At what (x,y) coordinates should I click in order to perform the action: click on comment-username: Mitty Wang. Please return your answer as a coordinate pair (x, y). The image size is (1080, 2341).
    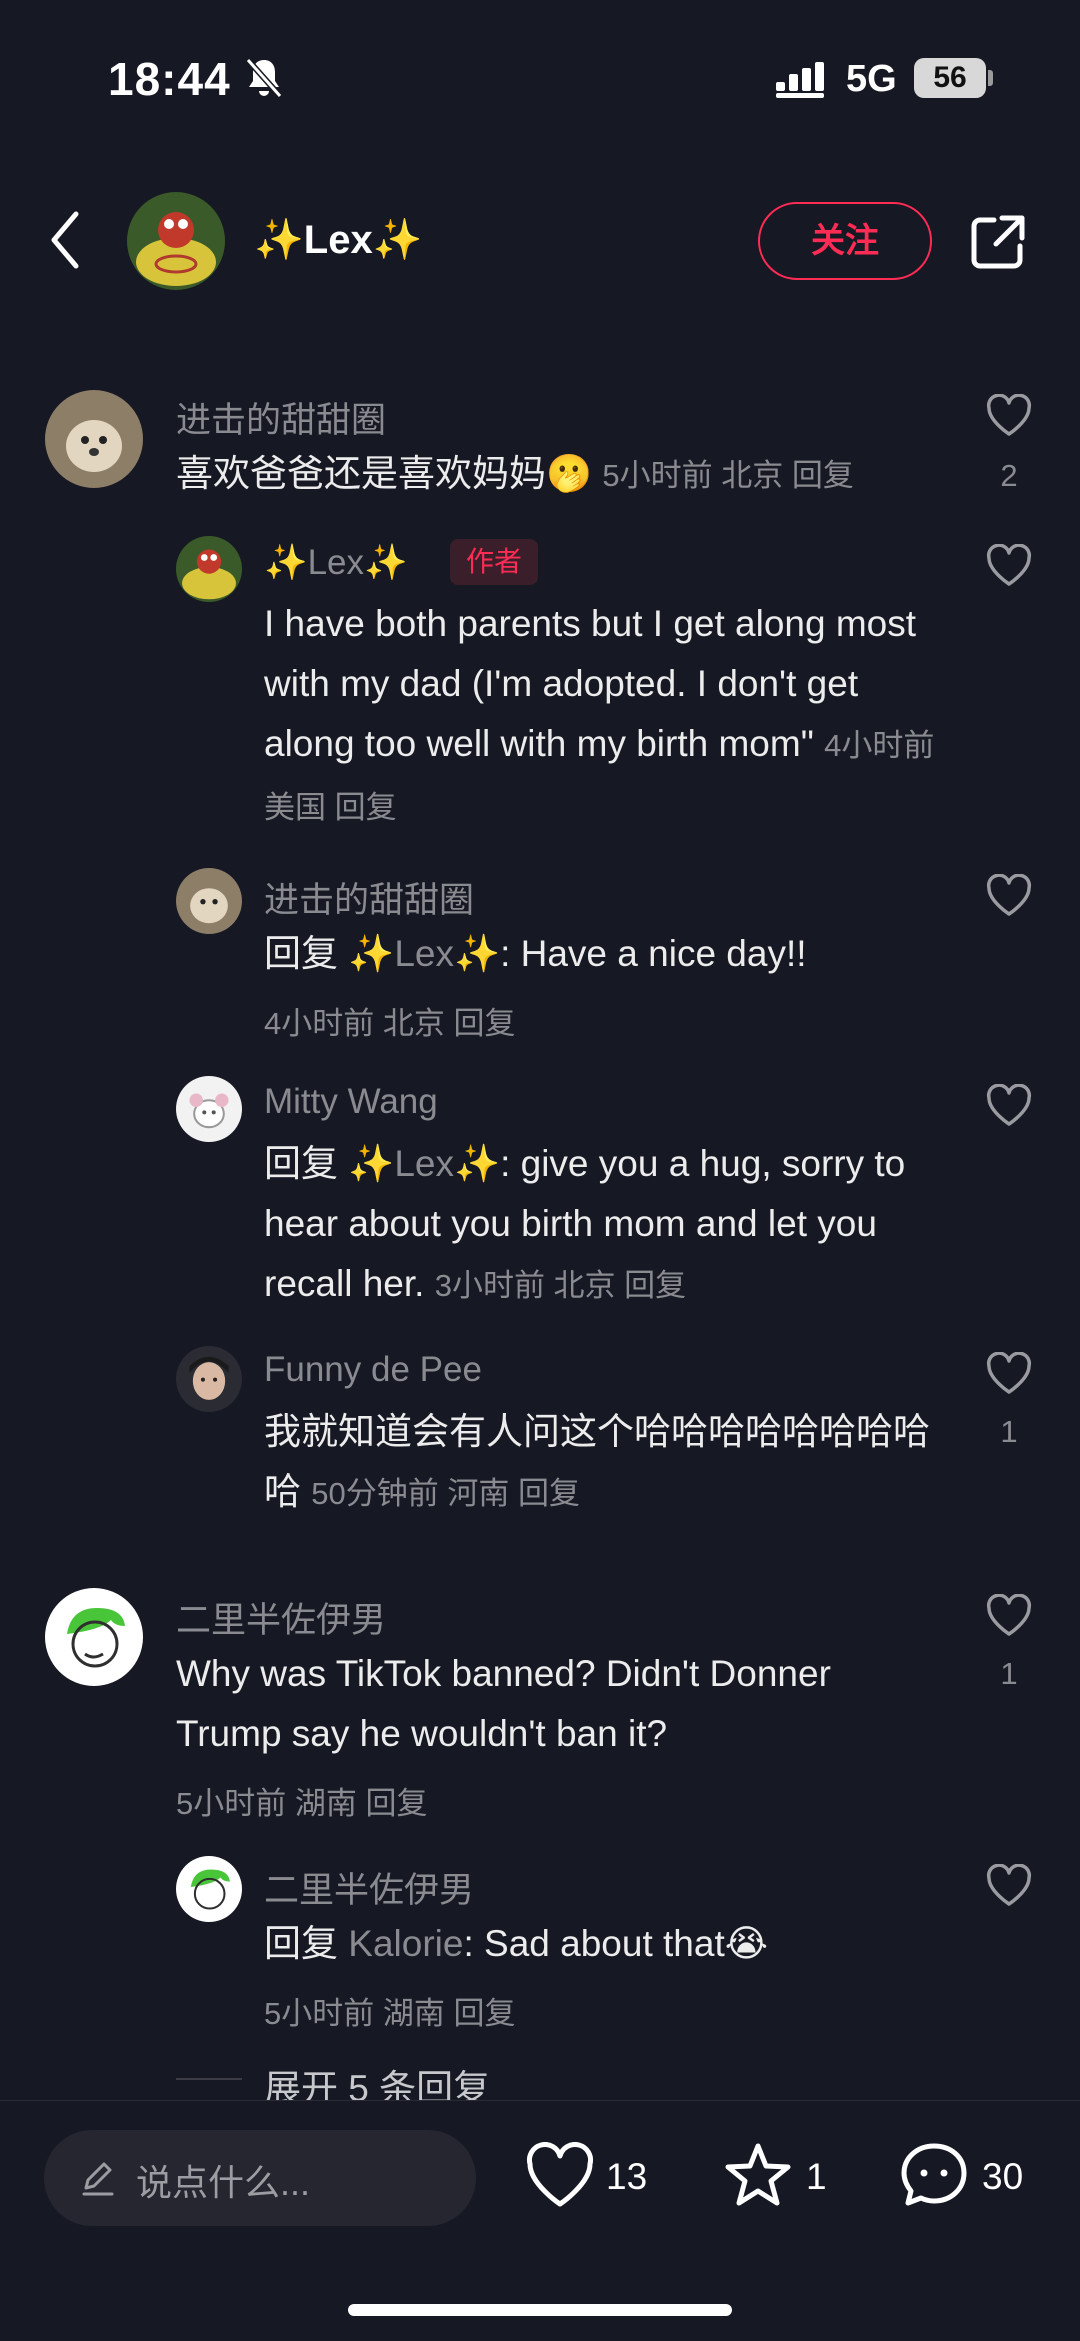
    Looking at the image, I should click on (351, 1102).